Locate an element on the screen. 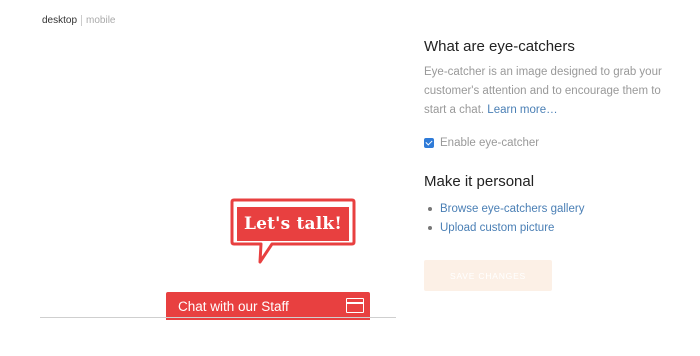  enable-eye-catcher-checkbox is located at coordinates (429, 143).